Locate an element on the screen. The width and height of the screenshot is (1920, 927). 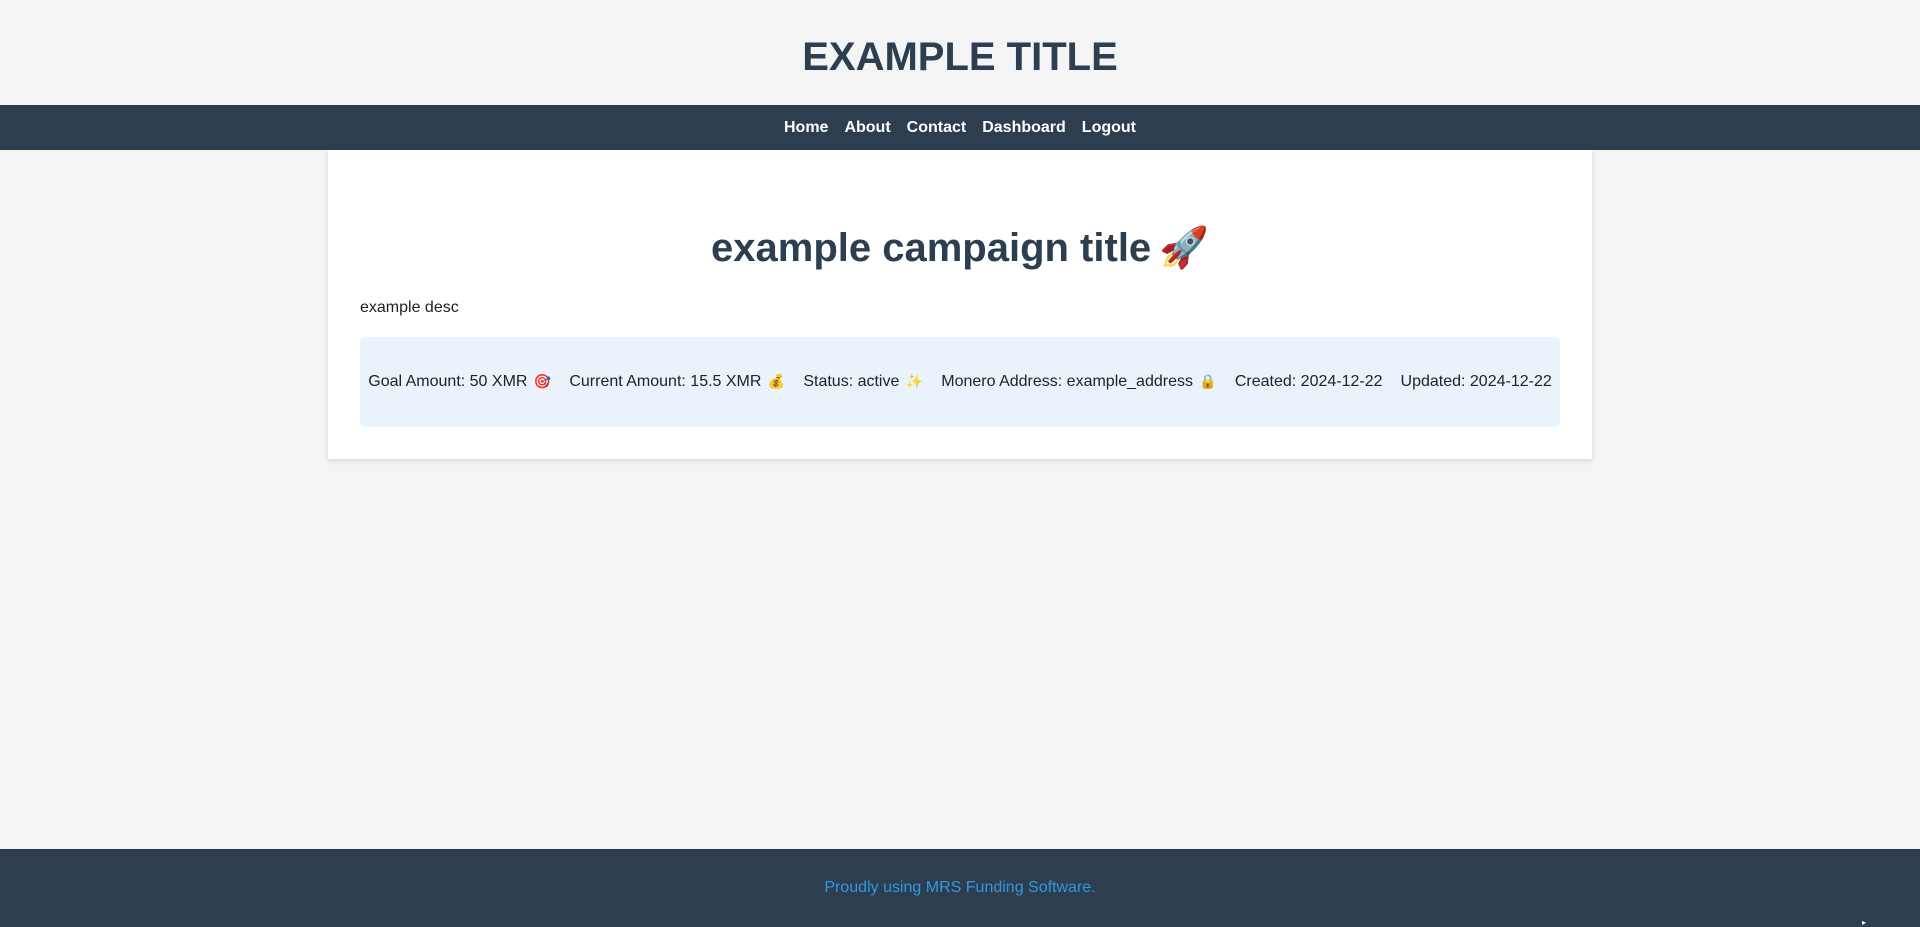
lock-icon: 🔒 is located at coordinates (1208, 381).